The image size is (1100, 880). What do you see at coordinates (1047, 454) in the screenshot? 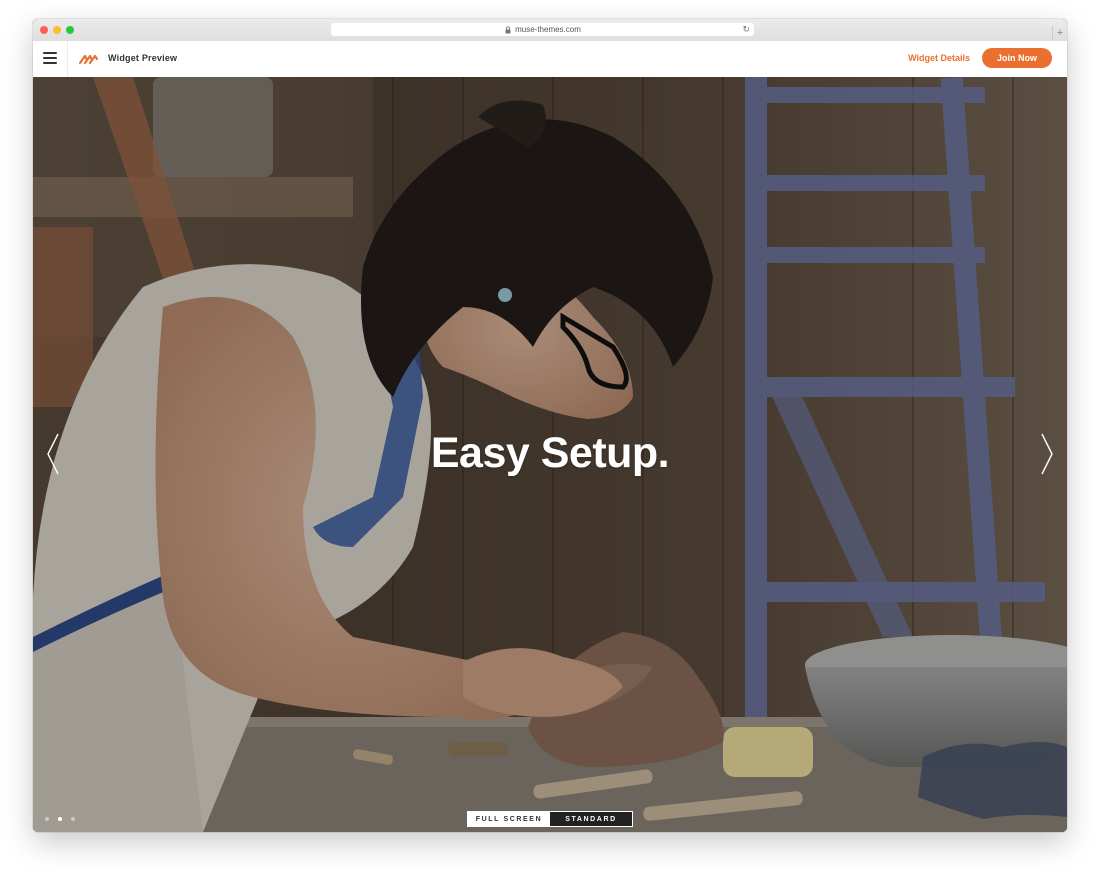
I see `chevron-right-icon` at bounding box center [1047, 454].